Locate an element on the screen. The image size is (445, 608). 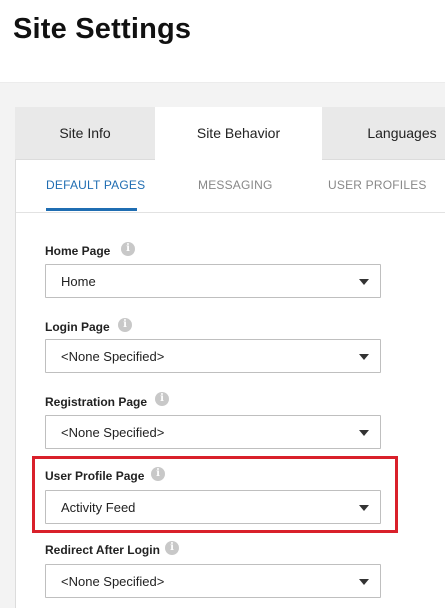
tab-site-info: Site Info is located at coordinates (85, 133).